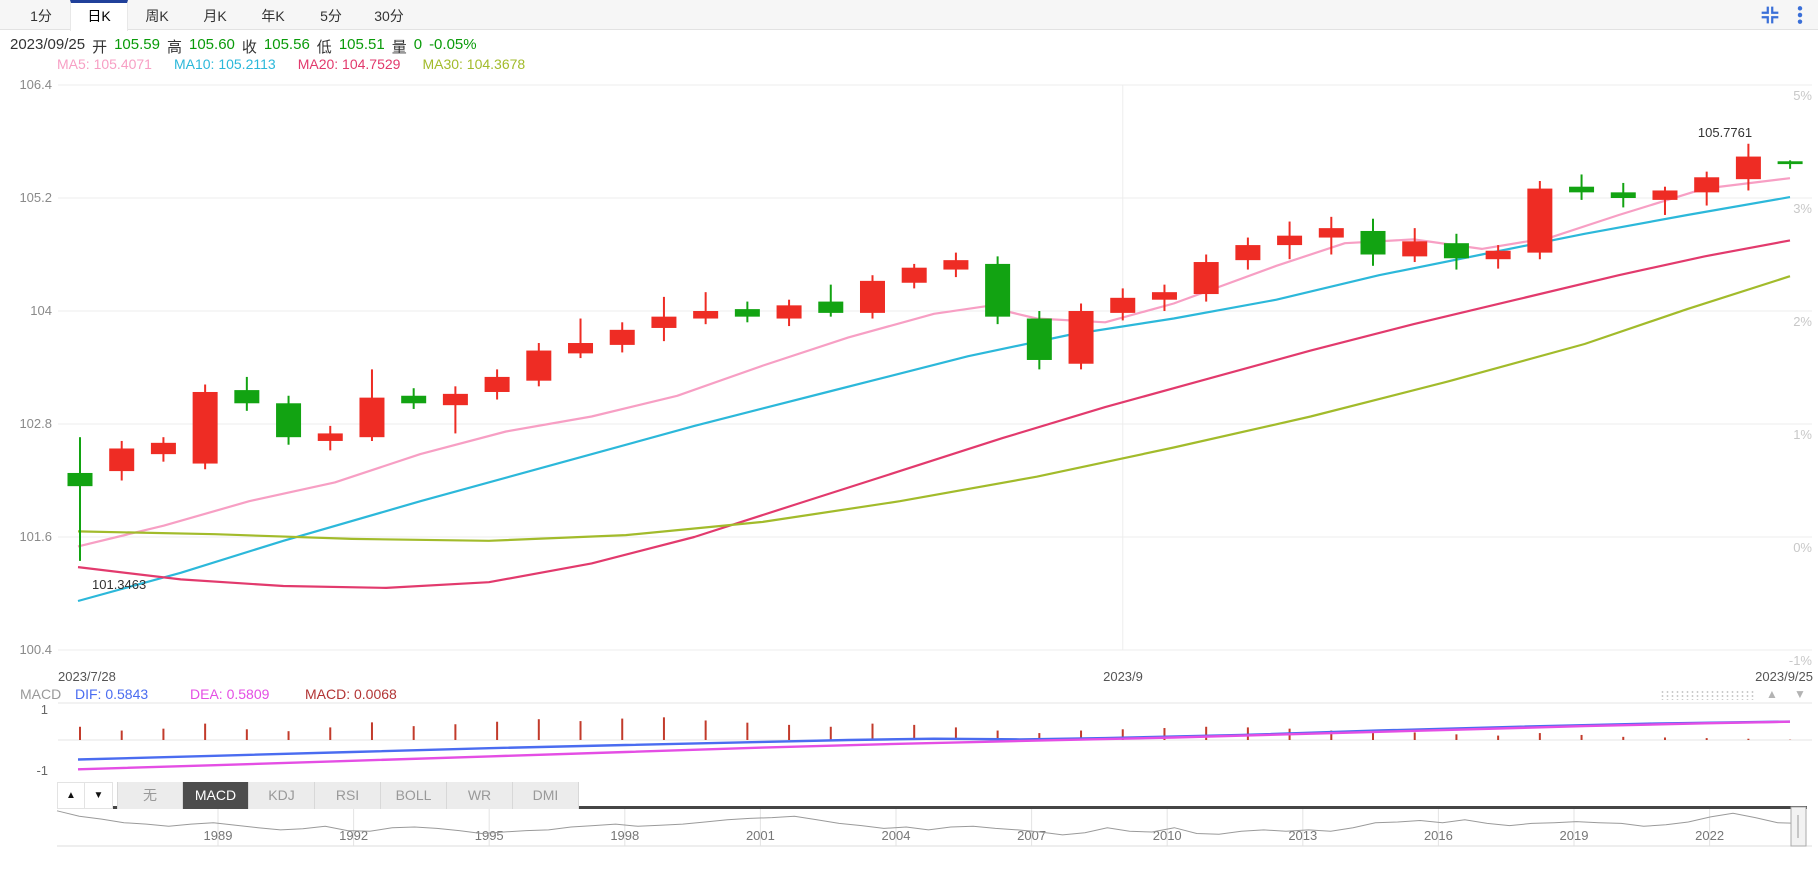 This screenshot has height=878, width=1818. What do you see at coordinates (99, 795) in the screenshot?
I see `indicator-down-button: ▼` at bounding box center [99, 795].